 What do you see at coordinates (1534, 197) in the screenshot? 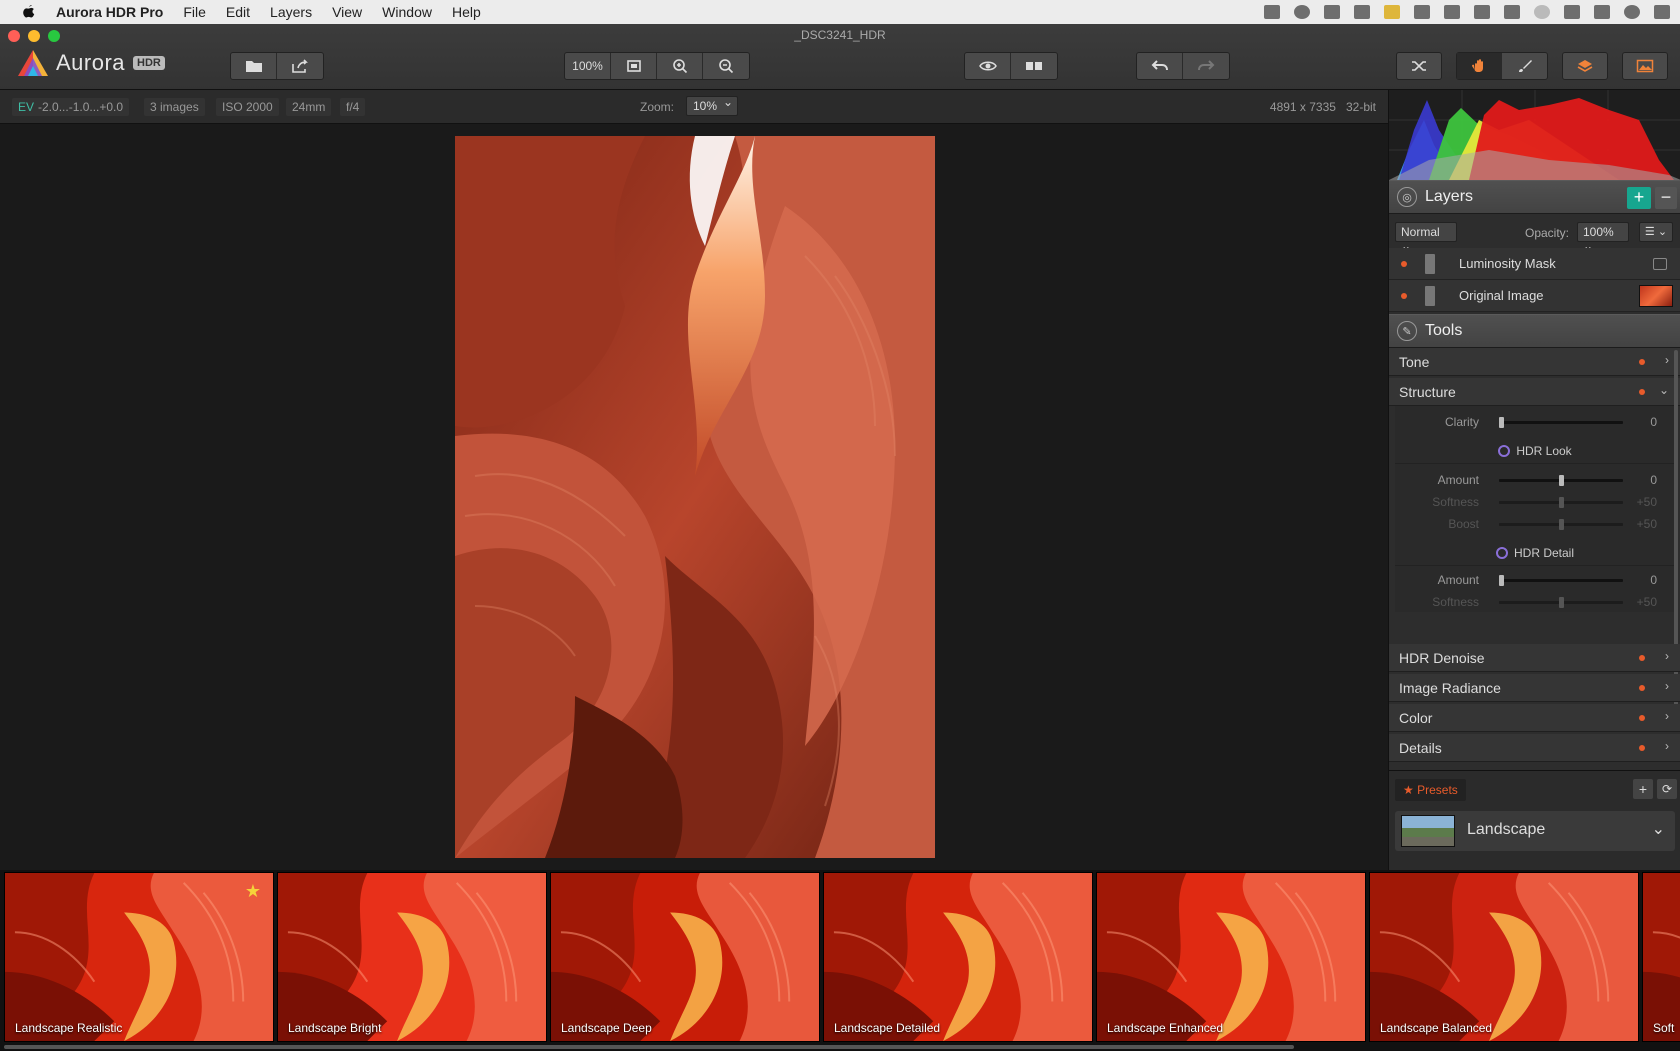
I see `layers-panel-header: ◎ Layers + −` at bounding box center [1534, 197].